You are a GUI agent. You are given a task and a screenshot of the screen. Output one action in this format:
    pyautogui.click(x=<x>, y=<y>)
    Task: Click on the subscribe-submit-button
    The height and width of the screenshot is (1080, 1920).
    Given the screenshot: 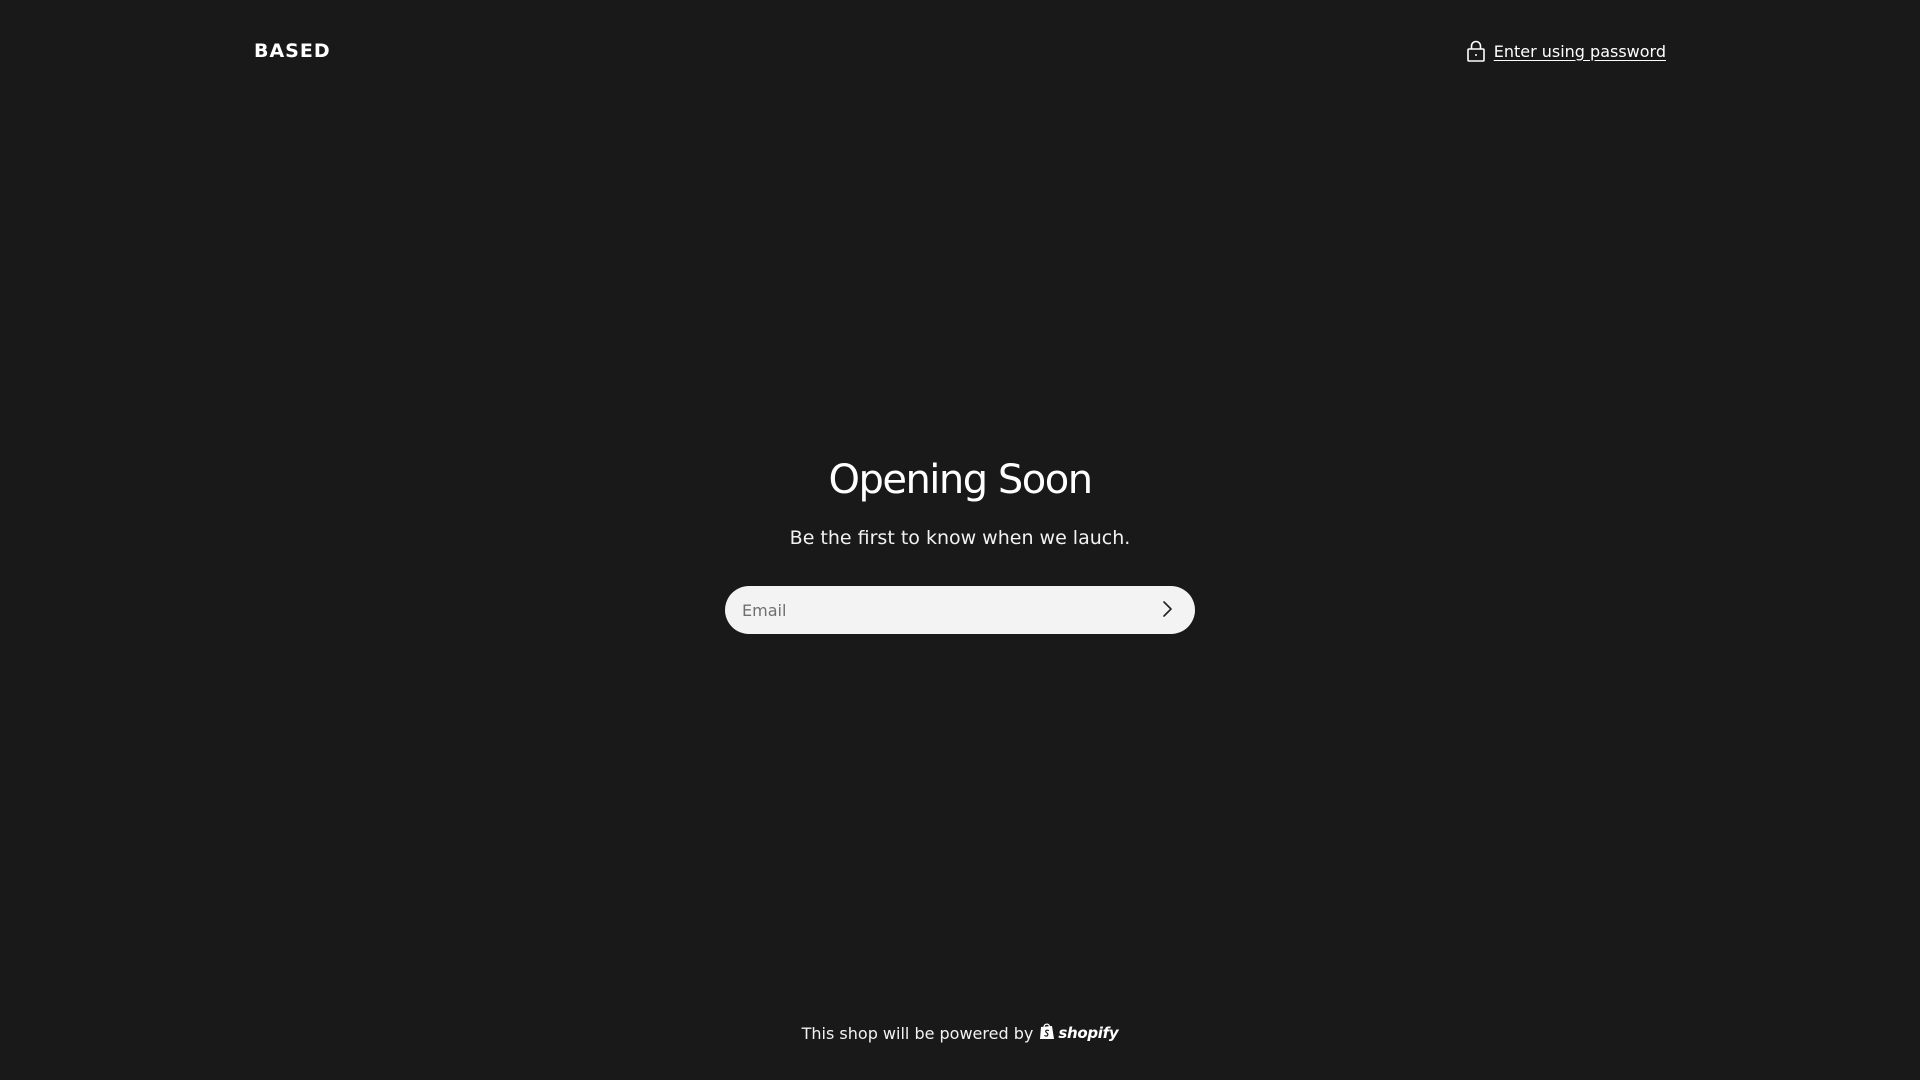 What is the action you would take?
    pyautogui.click(x=1167, y=610)
    